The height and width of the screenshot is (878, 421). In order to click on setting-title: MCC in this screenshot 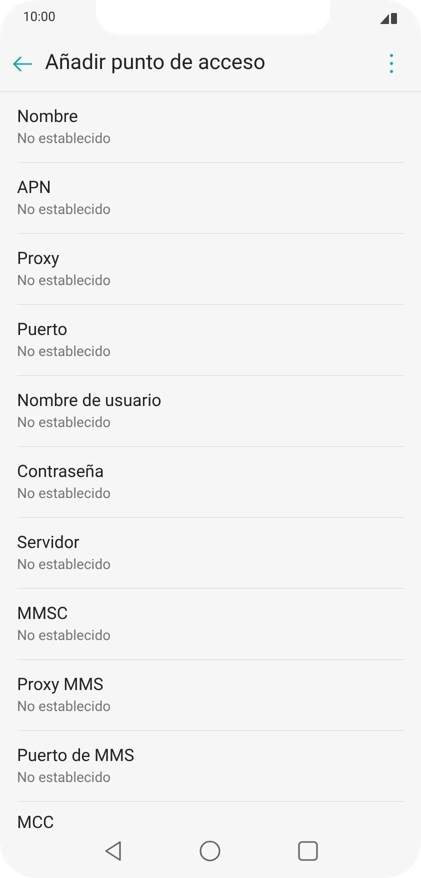, I will do `click(36, 821)`.